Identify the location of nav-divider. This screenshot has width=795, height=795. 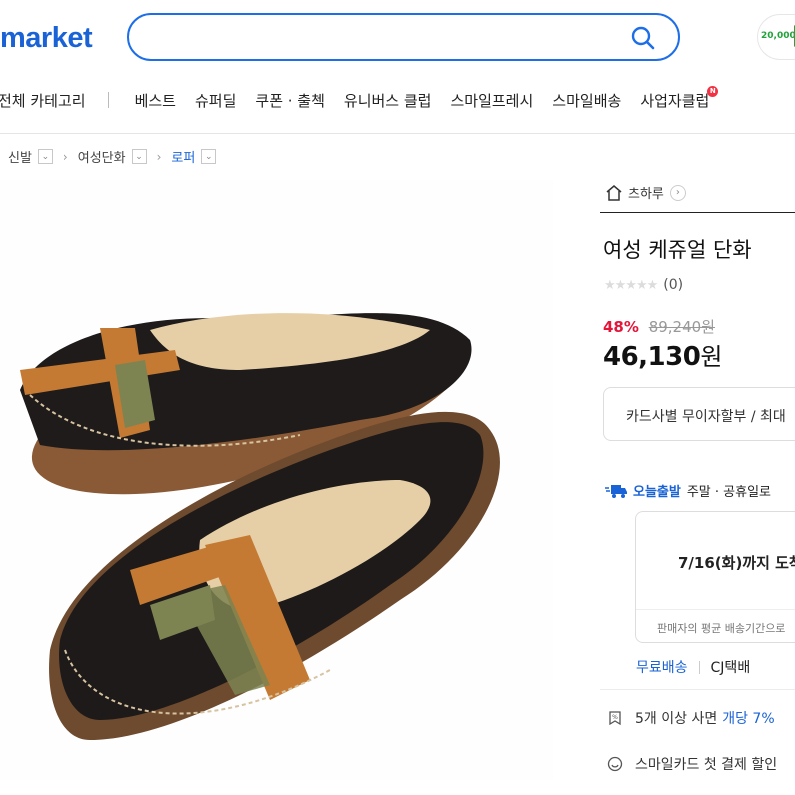
(108, 100).